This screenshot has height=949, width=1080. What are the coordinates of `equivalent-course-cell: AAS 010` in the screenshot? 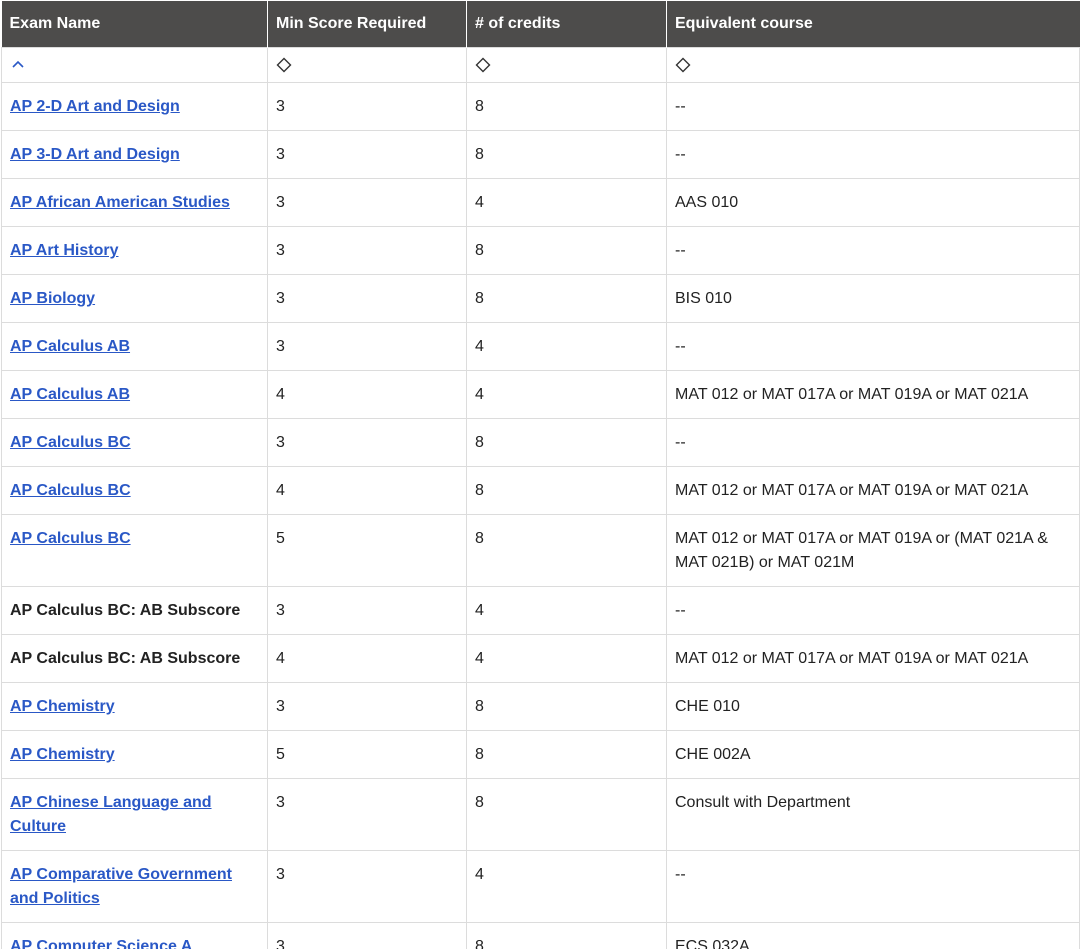 It's located at (873, 202).